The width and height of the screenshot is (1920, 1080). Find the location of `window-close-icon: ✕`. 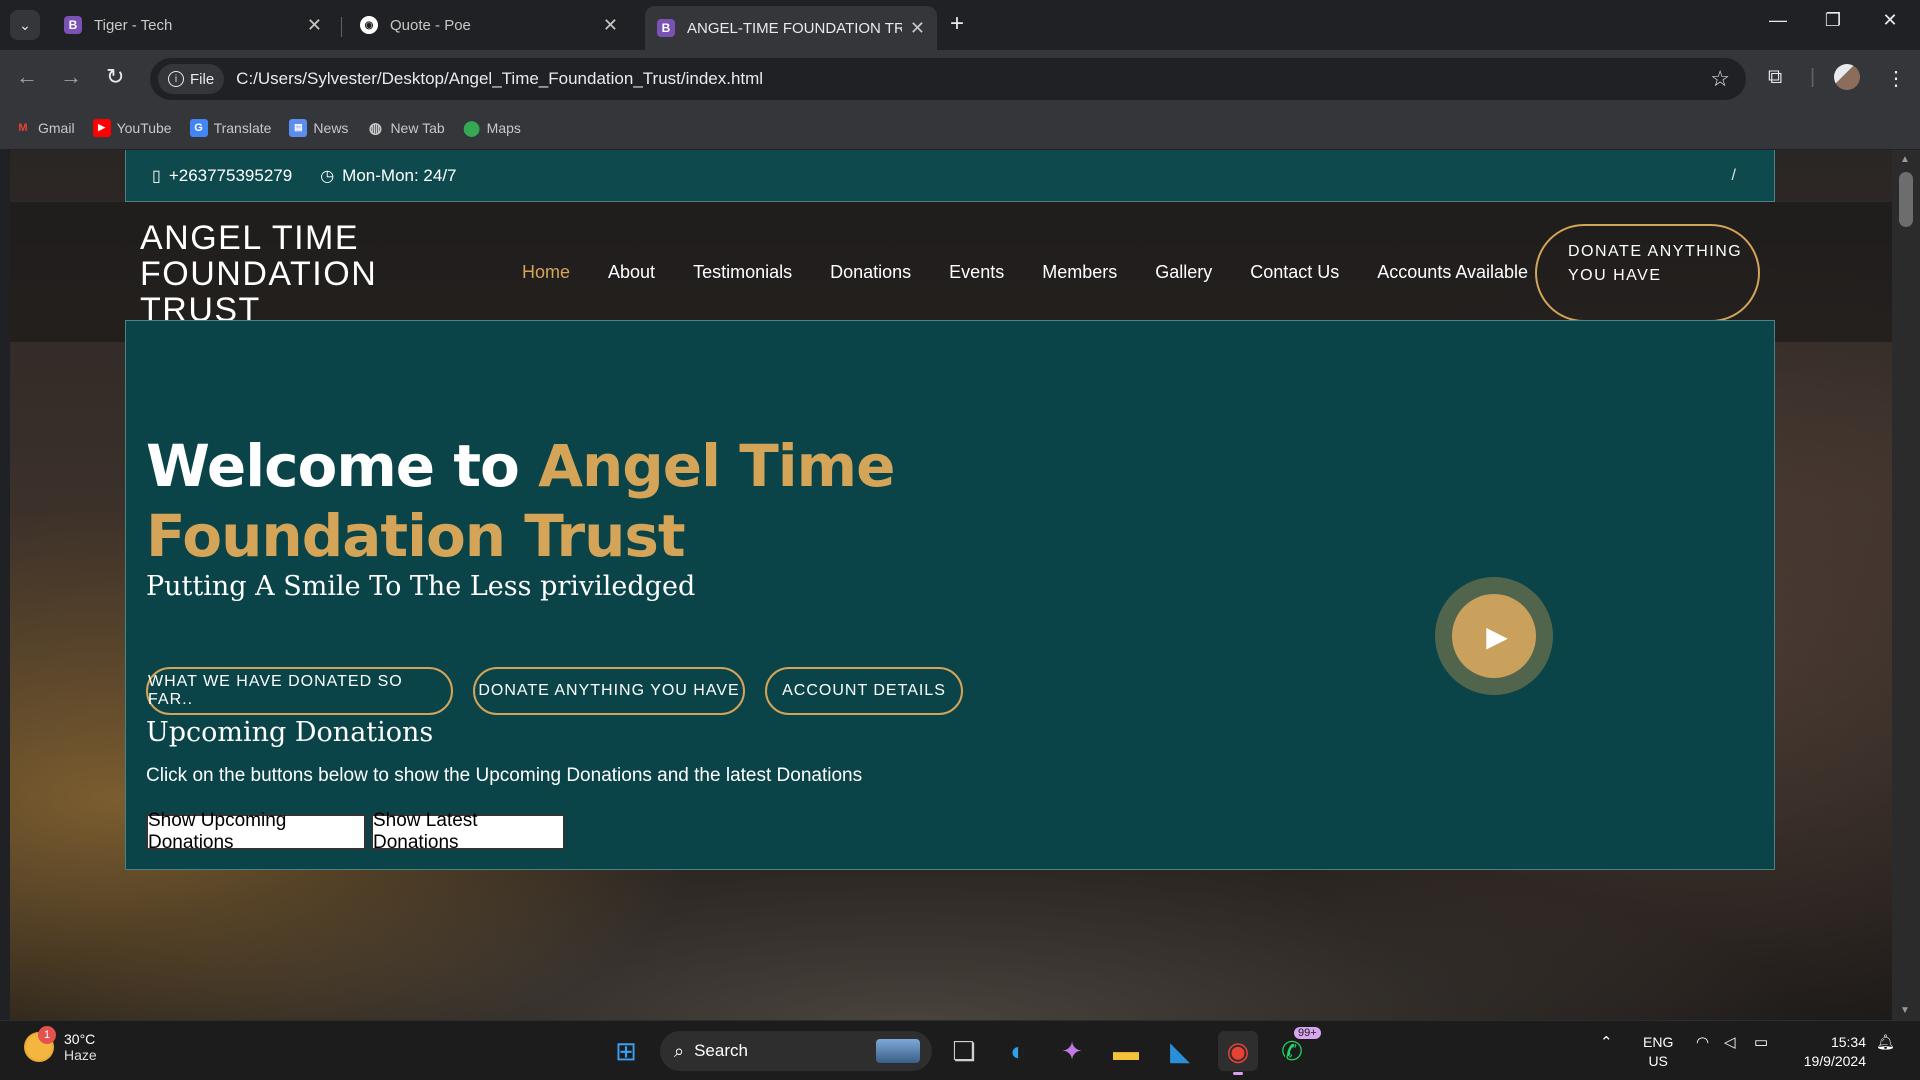

window-close-icon: ✕ is located at coordinates (1890, 20).